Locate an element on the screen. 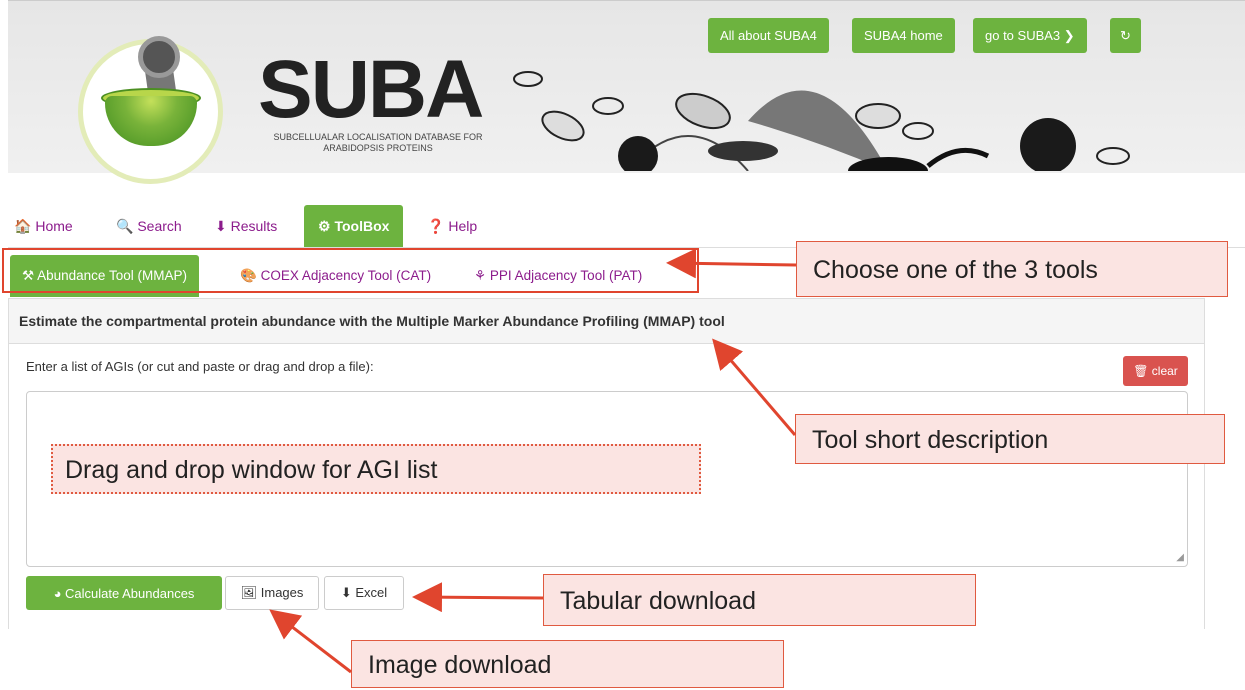  arrow-to-images is located at coordinates (310, 641).